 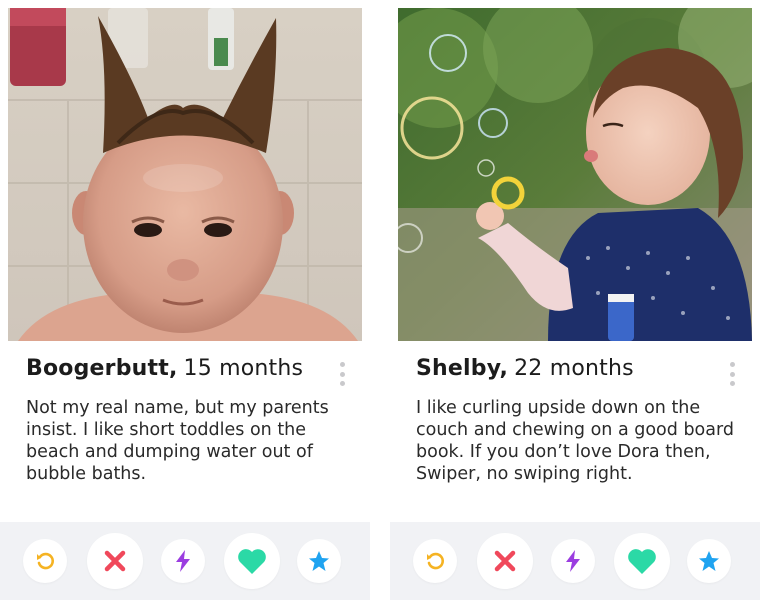 What do you see at coordinates (102, 368) in the screenshot?
I see `profile-name: Boogerbutt,` at bounding box center [102, 368].